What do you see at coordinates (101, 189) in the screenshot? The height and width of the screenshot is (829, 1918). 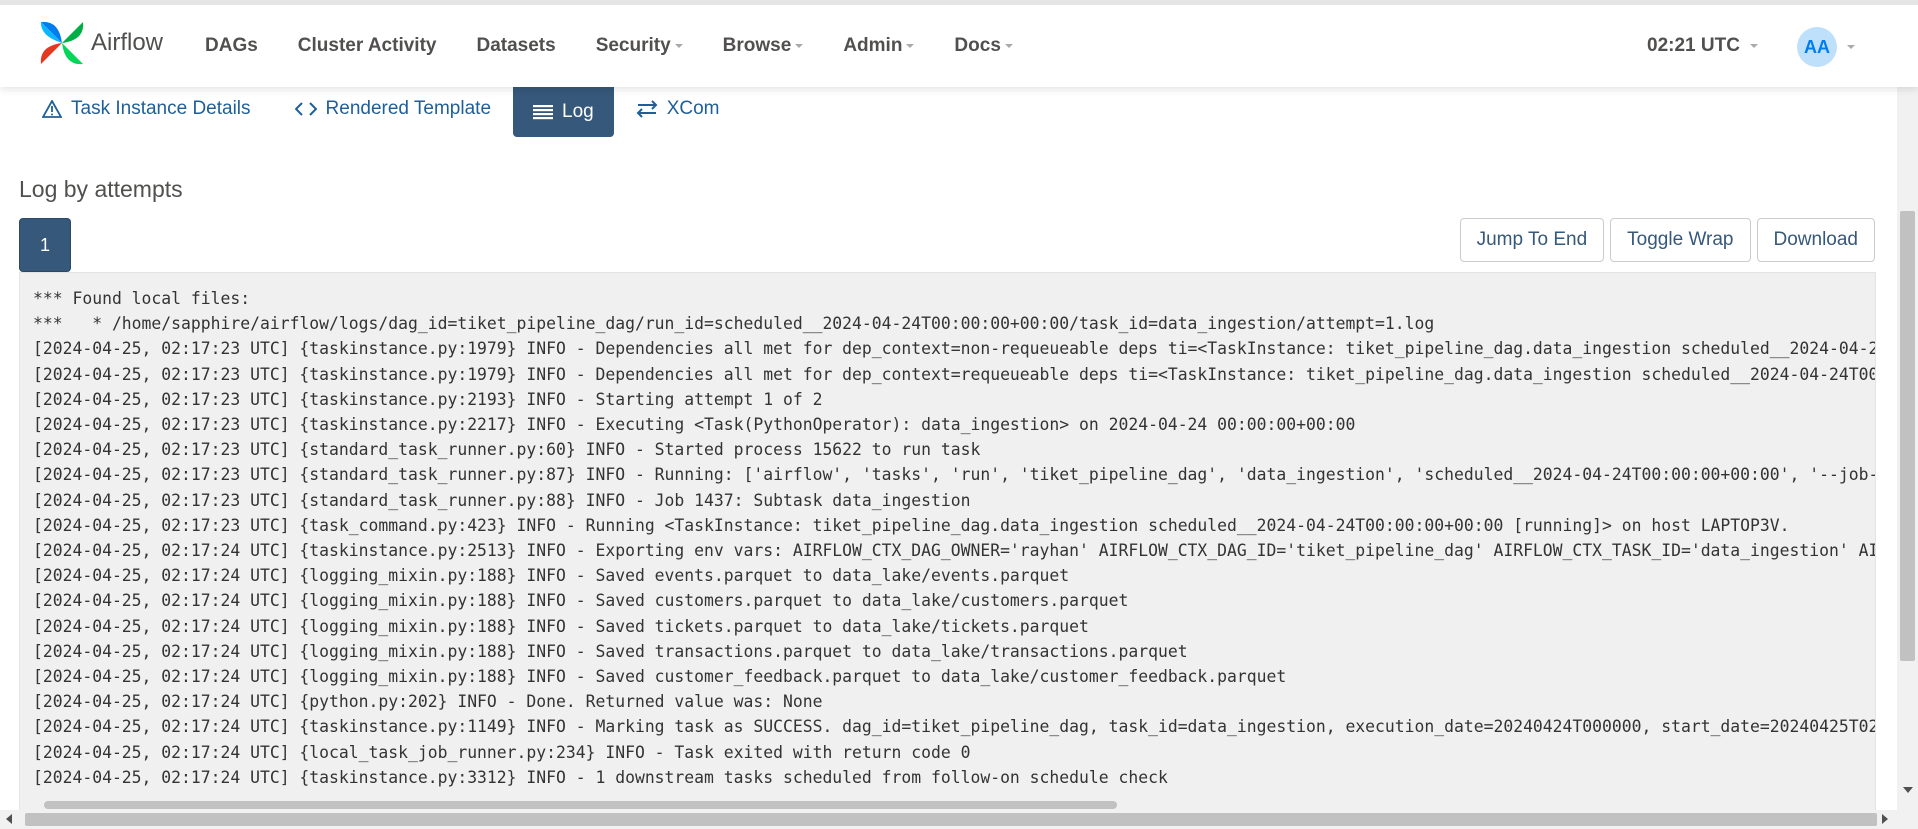 I see `log-heading: Log by attempts` at bounding box center [101, 189].